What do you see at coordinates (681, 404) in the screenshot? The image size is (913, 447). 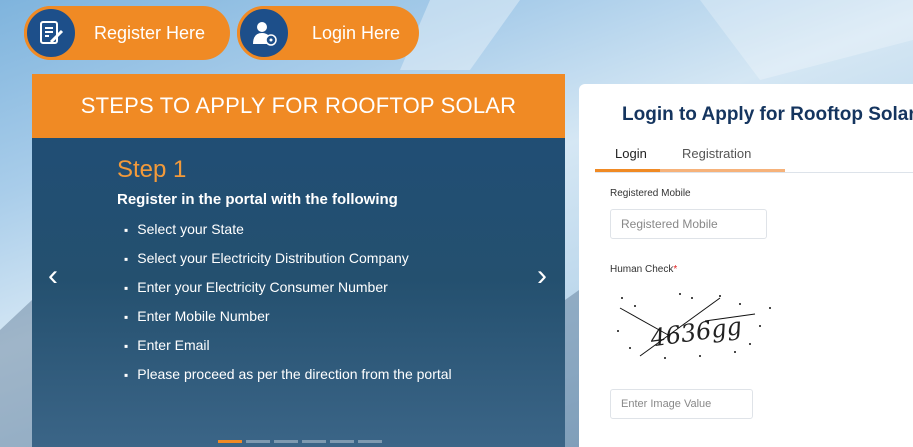 I see `image-value-input` at bounding box center [681, 404].